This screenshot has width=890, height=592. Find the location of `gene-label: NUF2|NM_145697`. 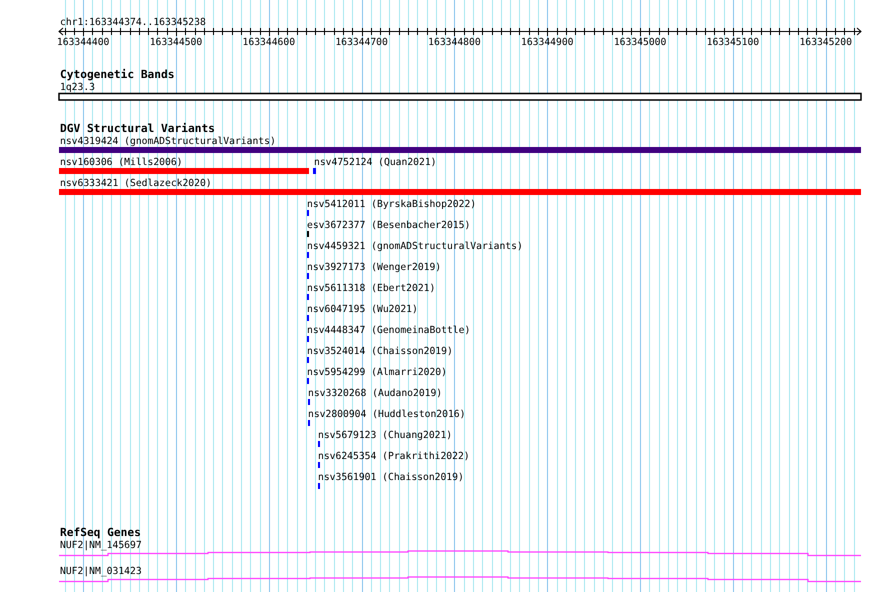

gene-label: NUF2|NM_145697 is located at coordinates (101, 545).